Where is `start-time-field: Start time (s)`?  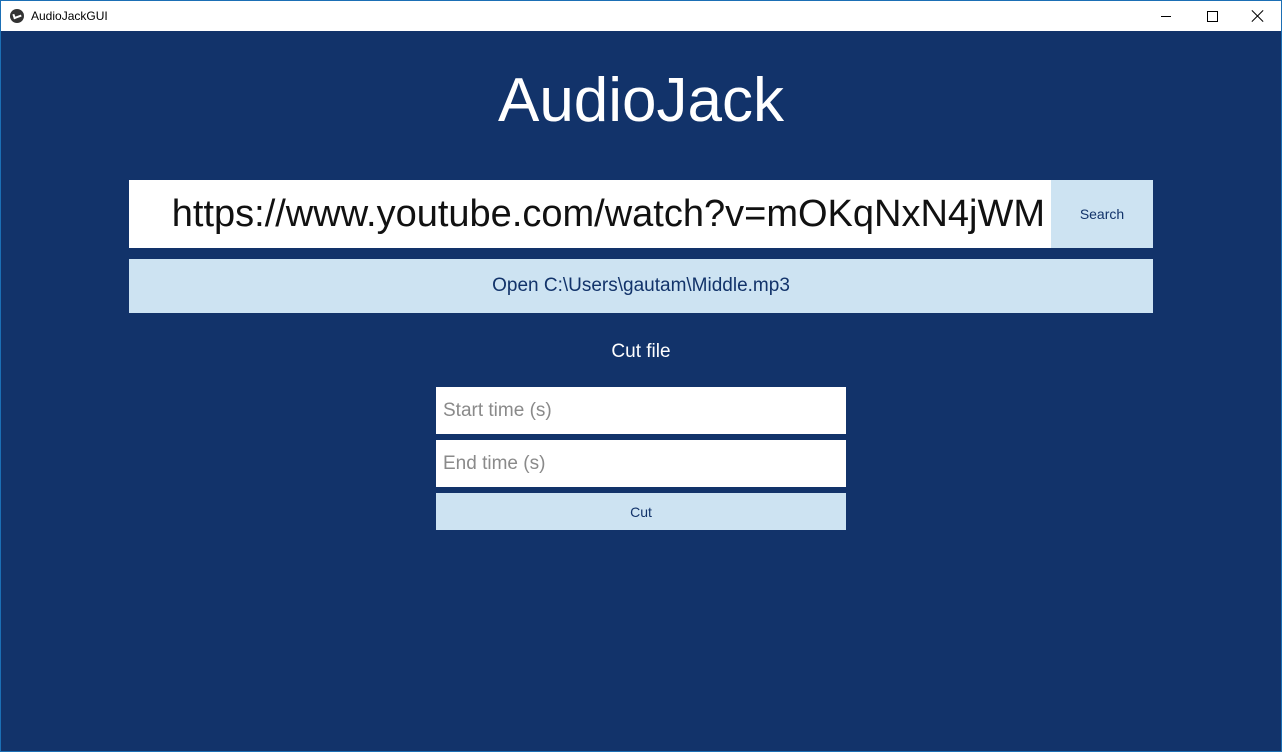
start-time-field: Start time (s) is located at coordinates (641, 410).